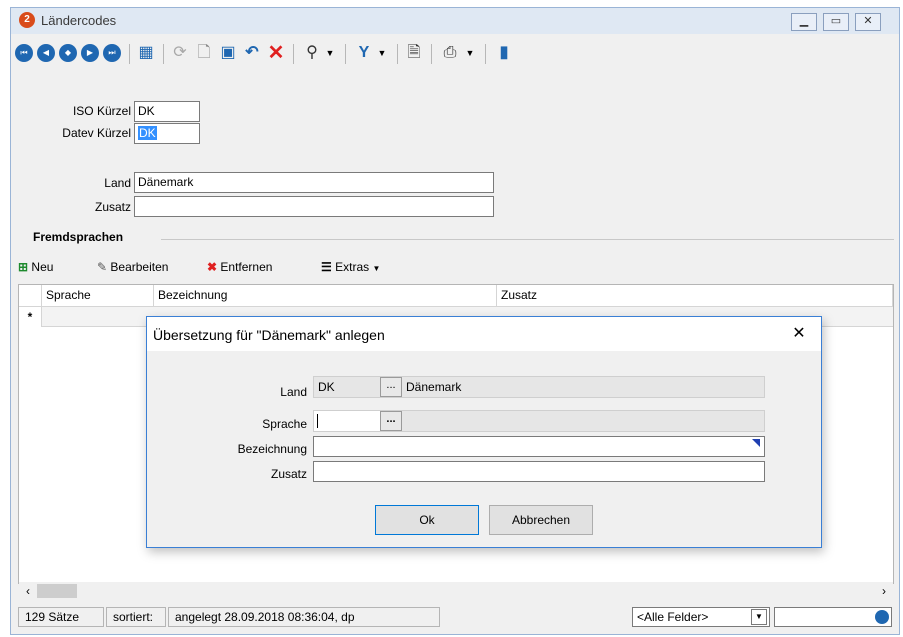  What do you see at coordinates (30, 317) in the screenshot?
I see `new-row-marker: *` at bounding box center [30, 317].